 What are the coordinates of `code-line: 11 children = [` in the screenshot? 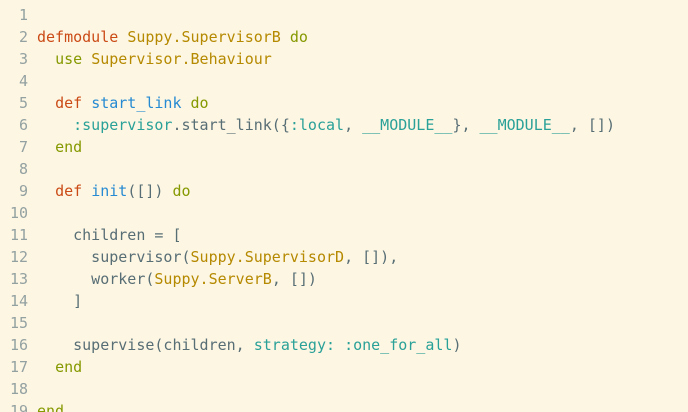 It's located at (344, 235).